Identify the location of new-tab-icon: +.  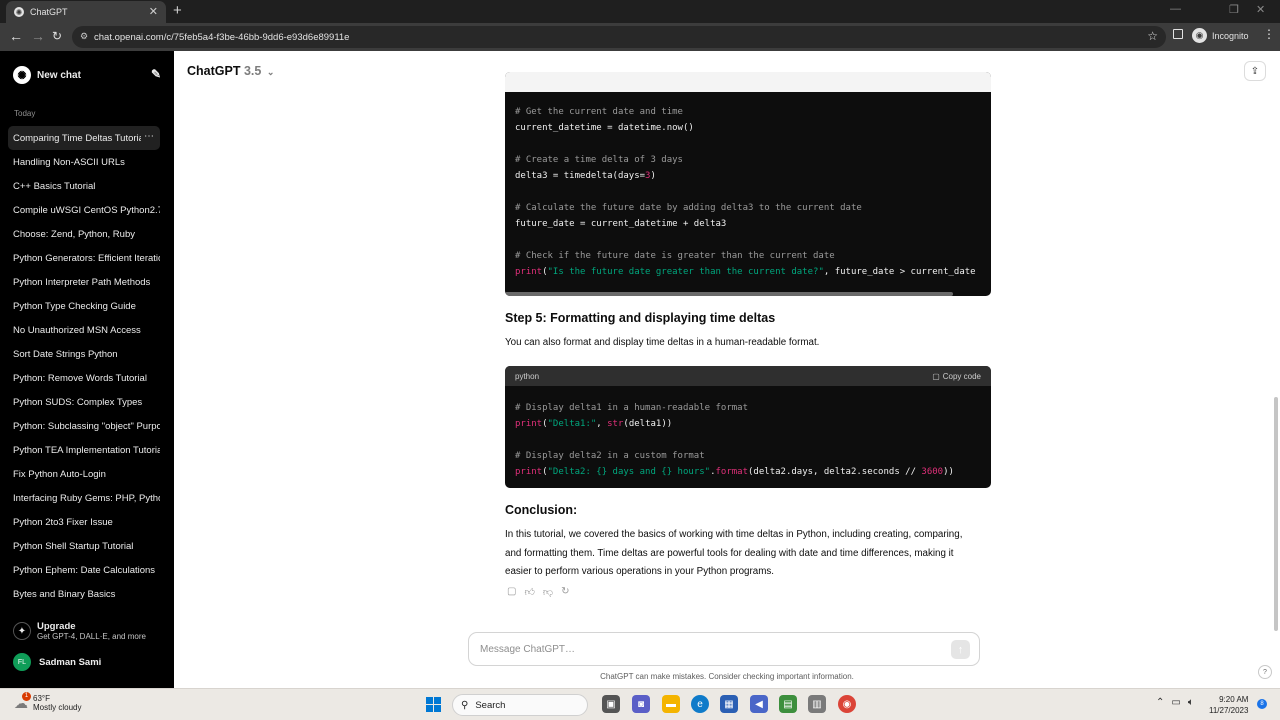
(177, 10).